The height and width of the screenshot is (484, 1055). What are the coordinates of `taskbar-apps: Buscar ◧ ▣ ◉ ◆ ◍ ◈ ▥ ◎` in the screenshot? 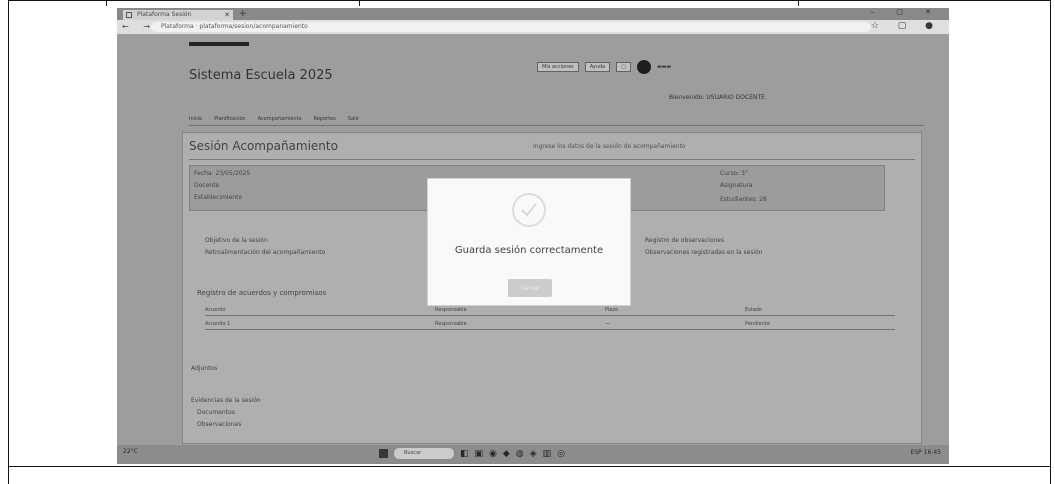 It's located at (472, 453).